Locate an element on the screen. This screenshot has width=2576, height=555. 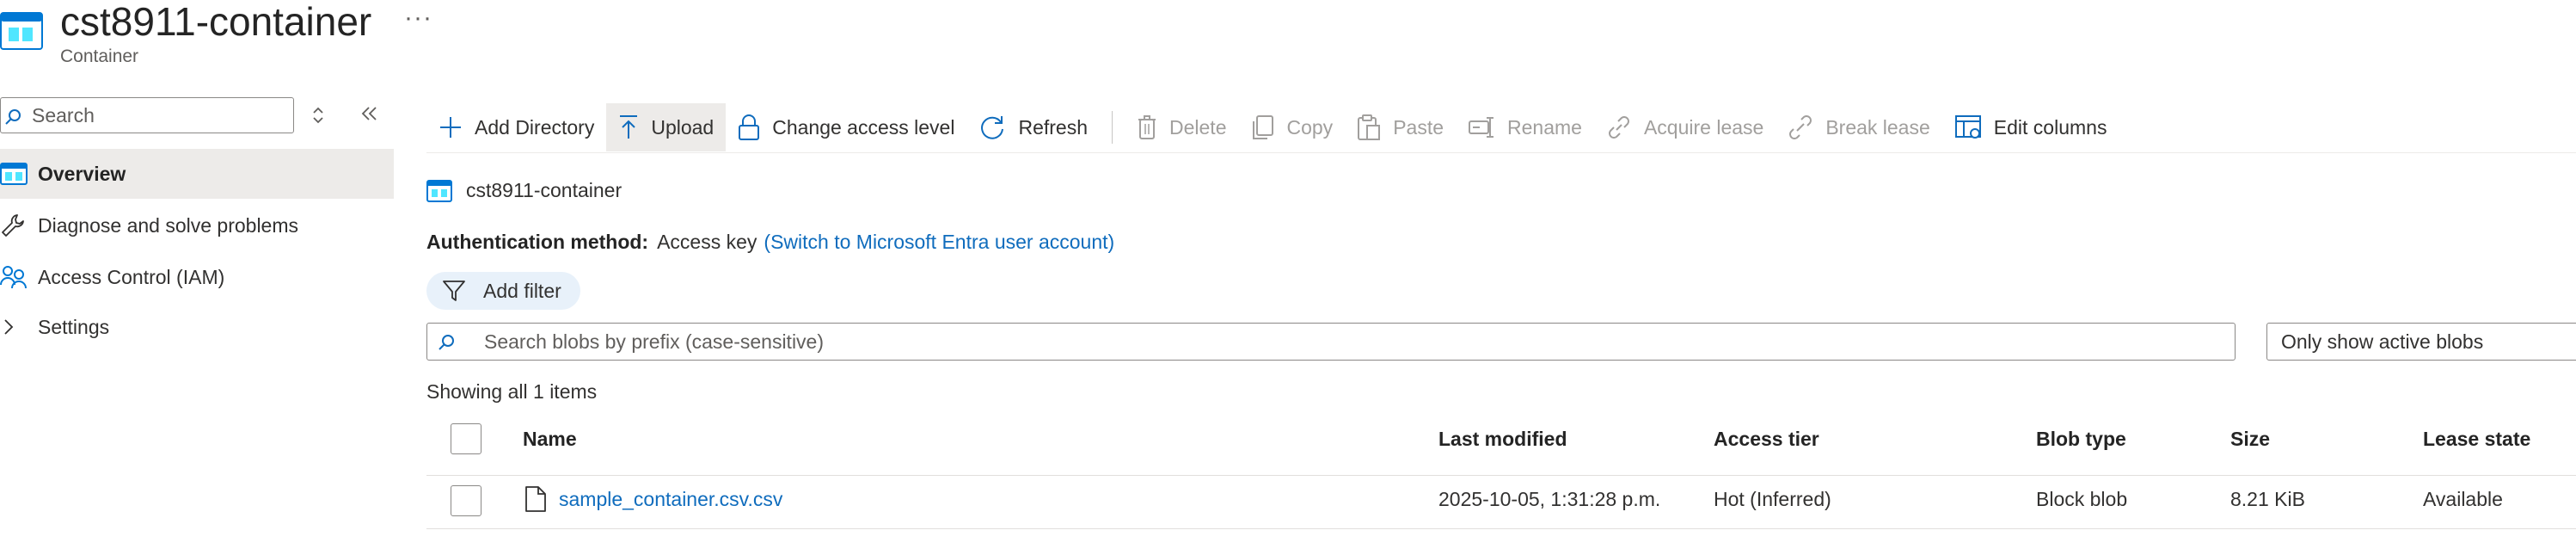
refresh-icon is located at coordinates (992, 127).